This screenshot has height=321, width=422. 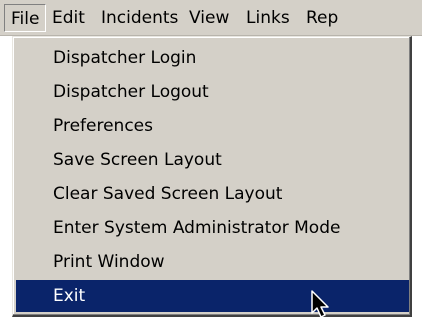 What do you see at coordinates (212, 160) in the screenshot?
I see `menu-item-save-screen-layout: Save Screen Layout` at bounding box center [212, 160].